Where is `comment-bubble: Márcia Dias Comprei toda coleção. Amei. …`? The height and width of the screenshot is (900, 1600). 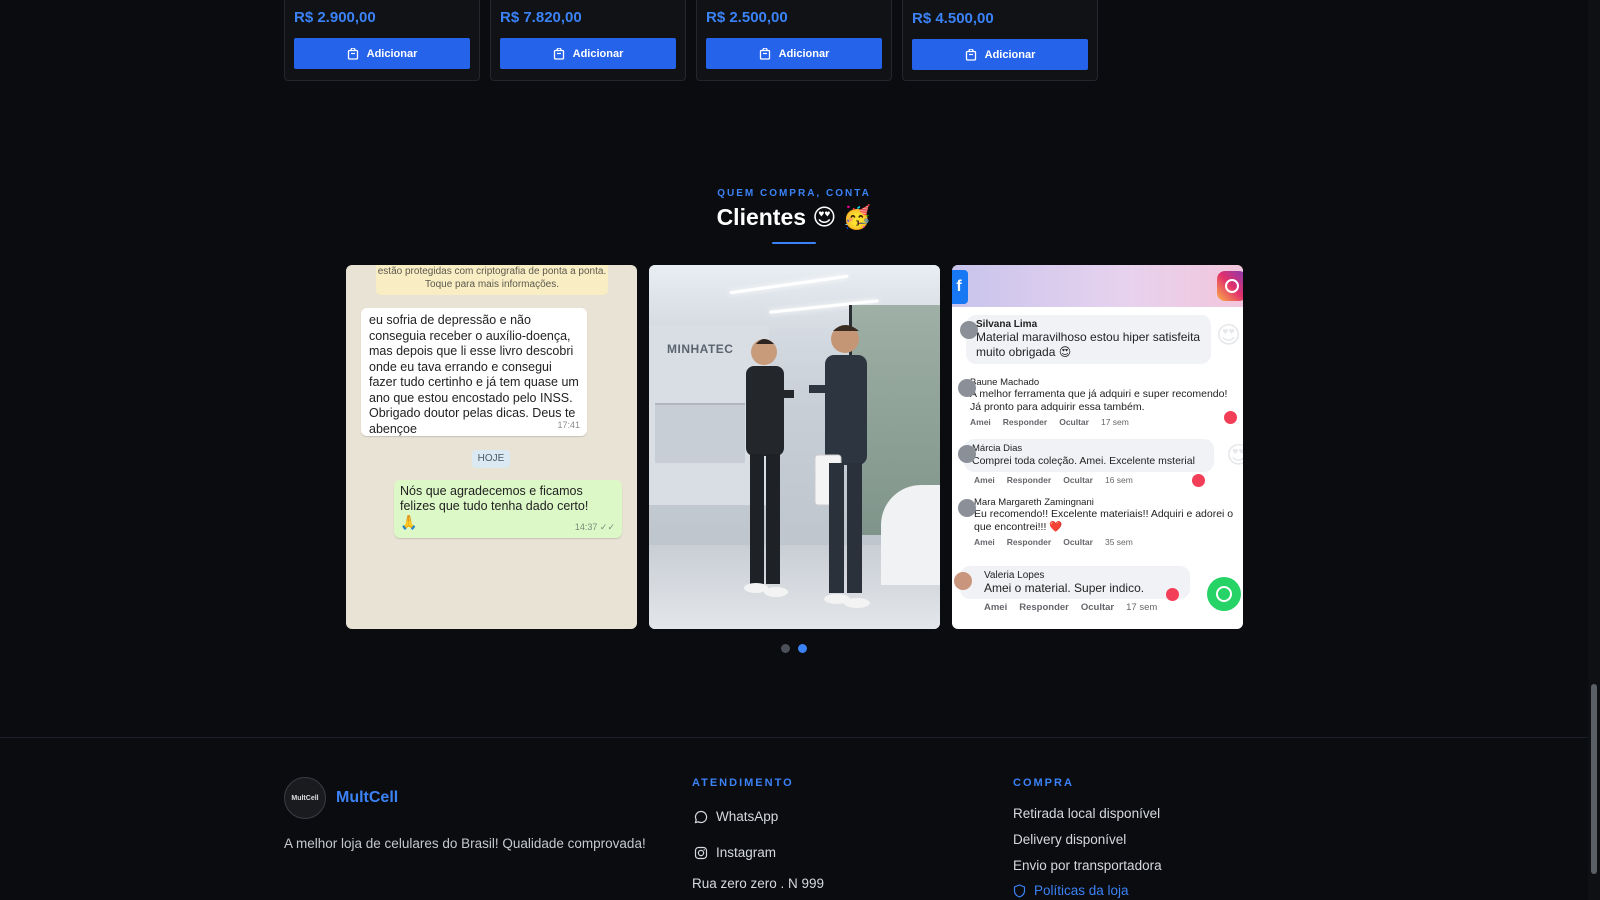 comment-bubble: Márcia Dias Comprei toda coleção. Amei. … is located at coordinates (1089, 455).